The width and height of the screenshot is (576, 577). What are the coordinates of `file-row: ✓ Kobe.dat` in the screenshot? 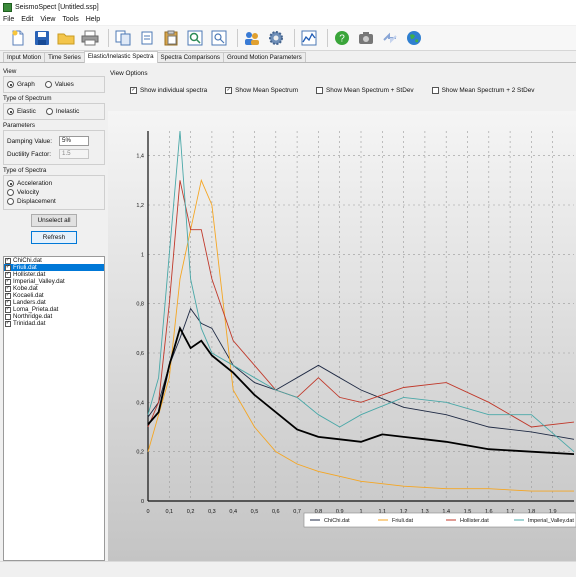 It's located at (54, 288).